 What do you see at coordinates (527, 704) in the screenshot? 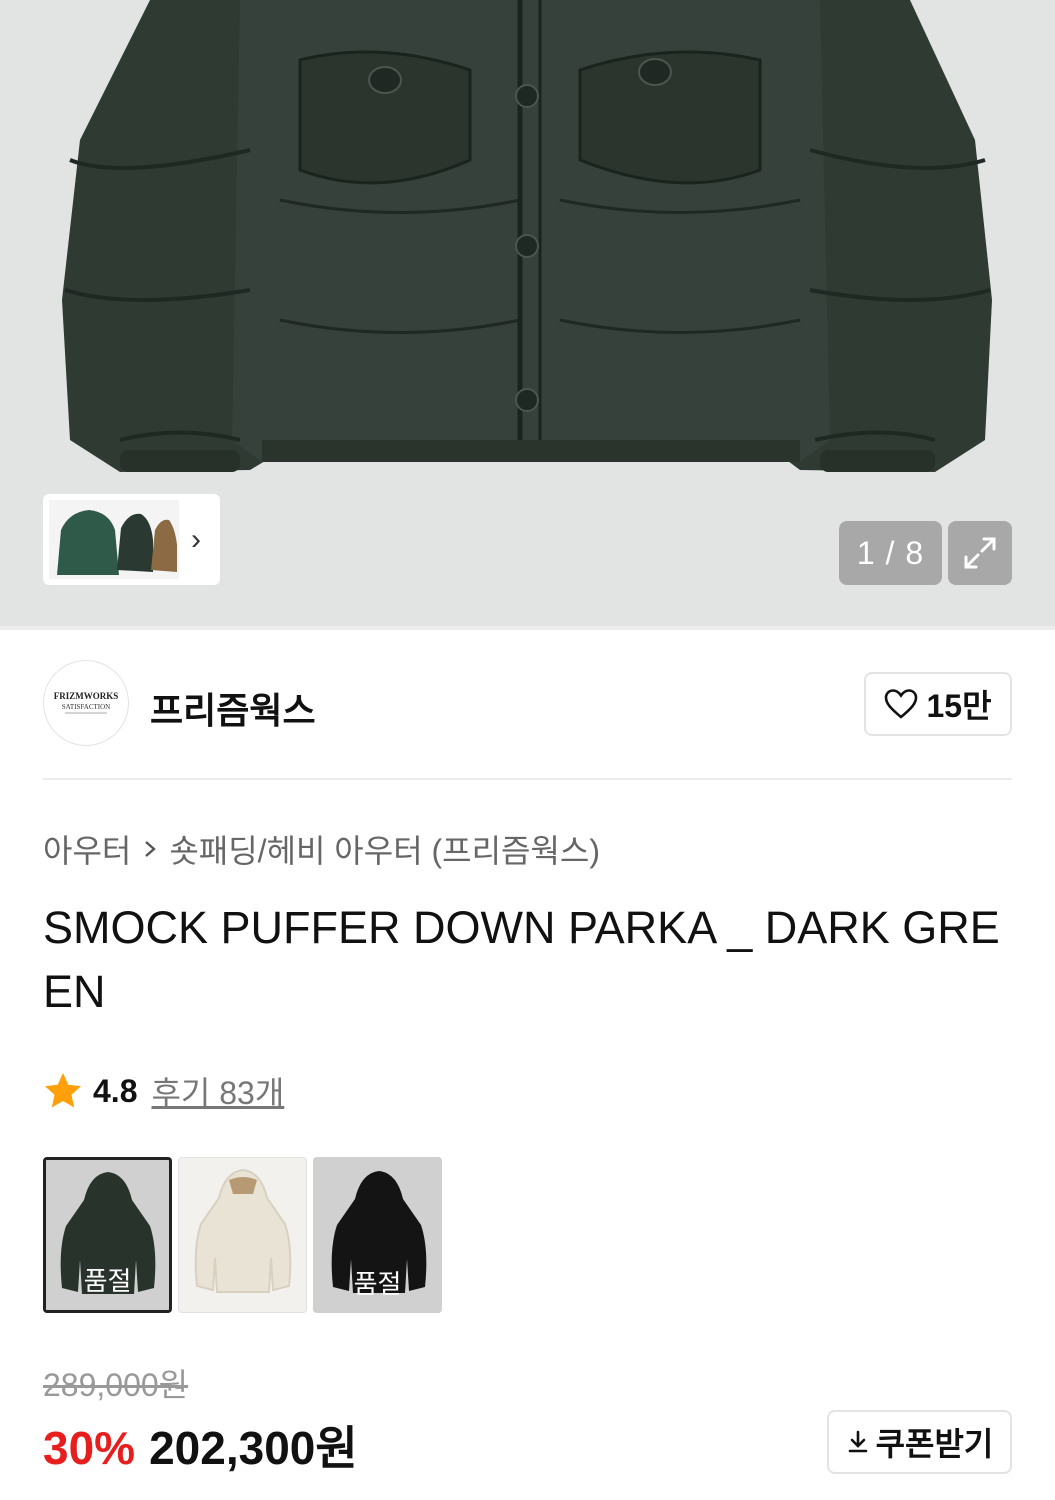
I see `brand-row: FRIZMWORKS SATISFACTION 프리즘웍스 15만` at bounding box center [527, 704].